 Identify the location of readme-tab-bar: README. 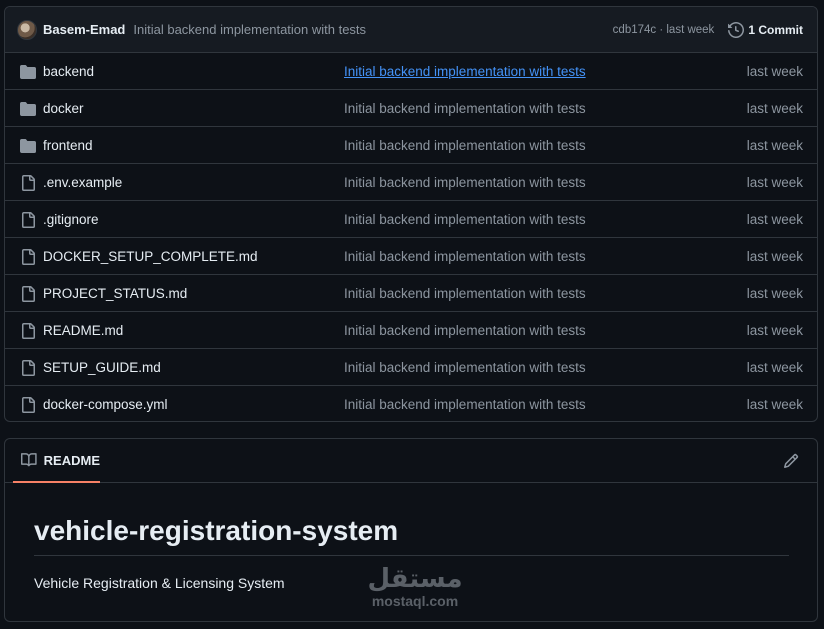
(411, 461).